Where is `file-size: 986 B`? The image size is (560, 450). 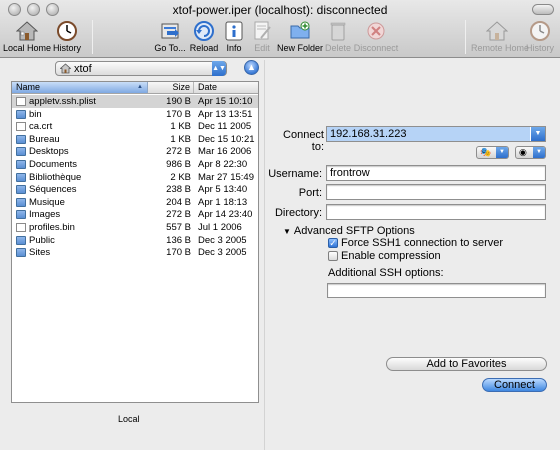
file-size: 986 B is located at coordinates (178, 164).